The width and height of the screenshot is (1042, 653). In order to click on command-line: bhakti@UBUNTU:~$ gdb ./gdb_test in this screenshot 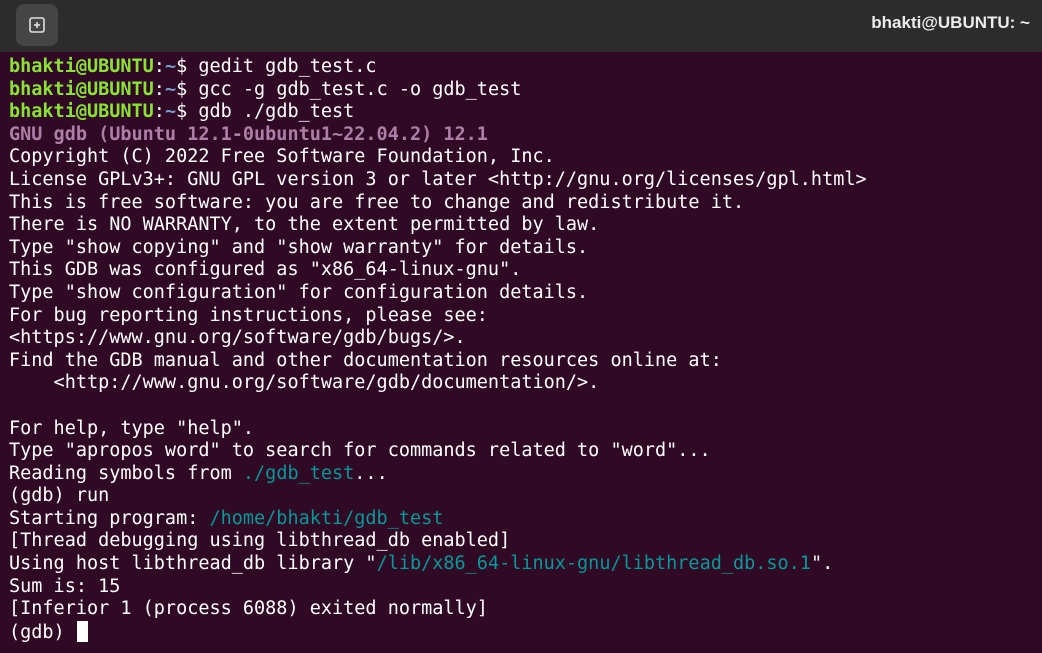, I will do `click(524, 112)`.